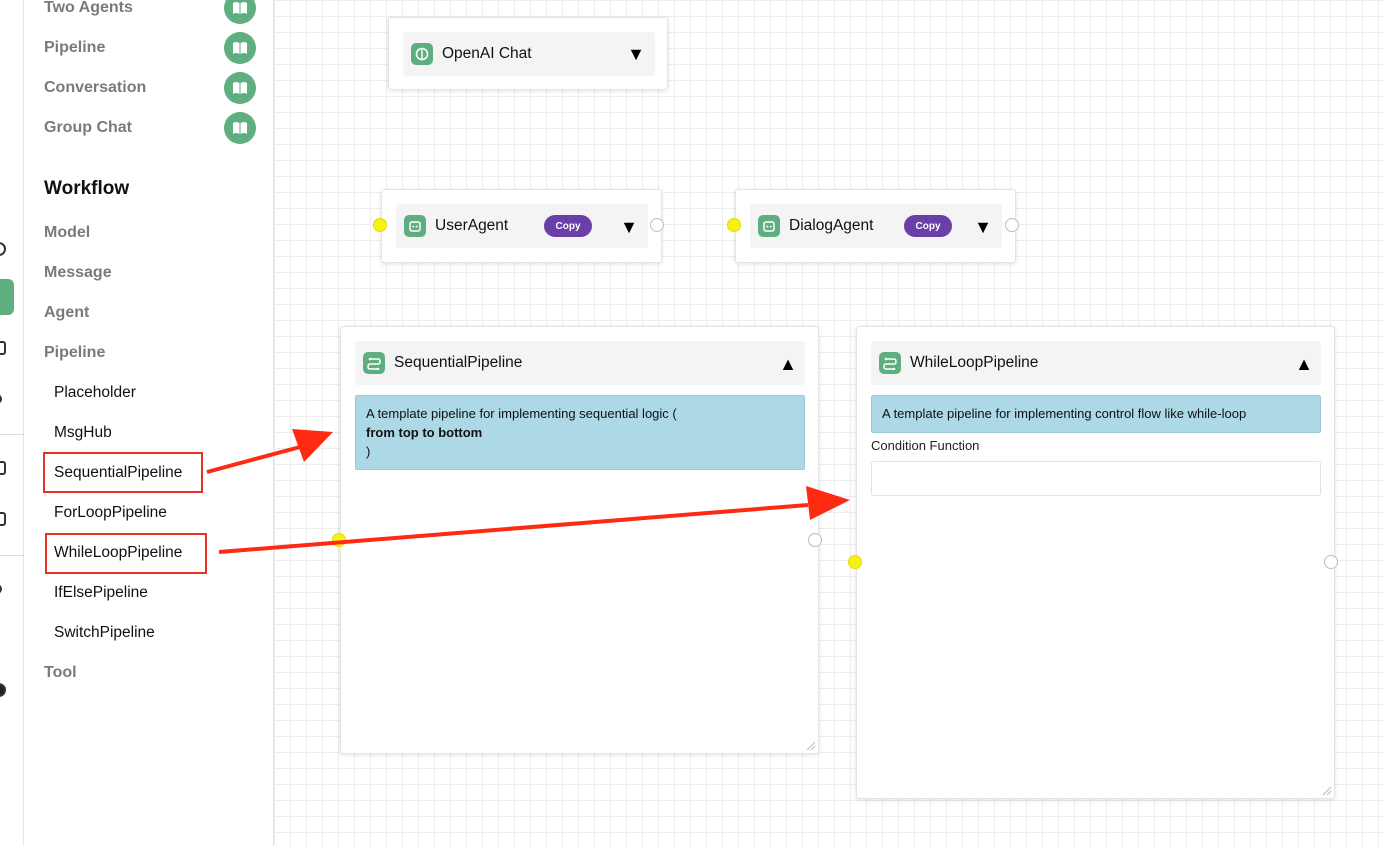  What do you see at coordinates (1, 589) in the screenshot?
I see `bell-icon` at bounding box center [1, 589].